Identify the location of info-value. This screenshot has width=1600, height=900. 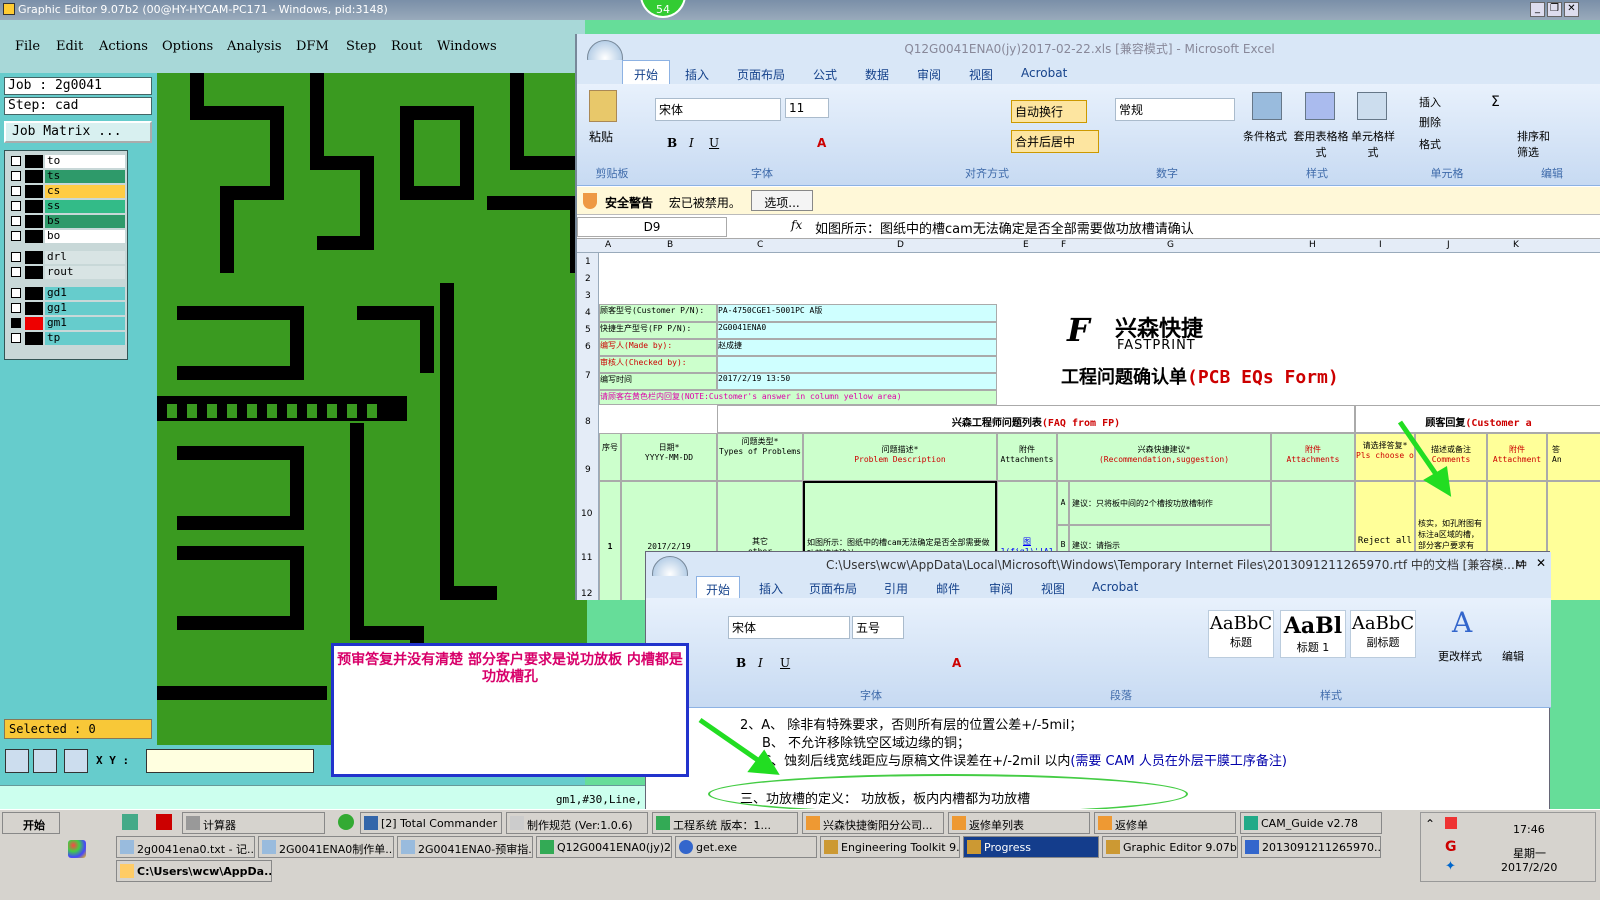
(857, 364).